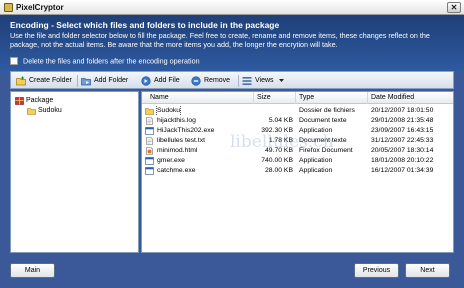 This screenshot has width=464, height=288. Describe the element at coordinates (198, 111) in the screenshot. I see `file-name-cell: Sudoku` at that location.